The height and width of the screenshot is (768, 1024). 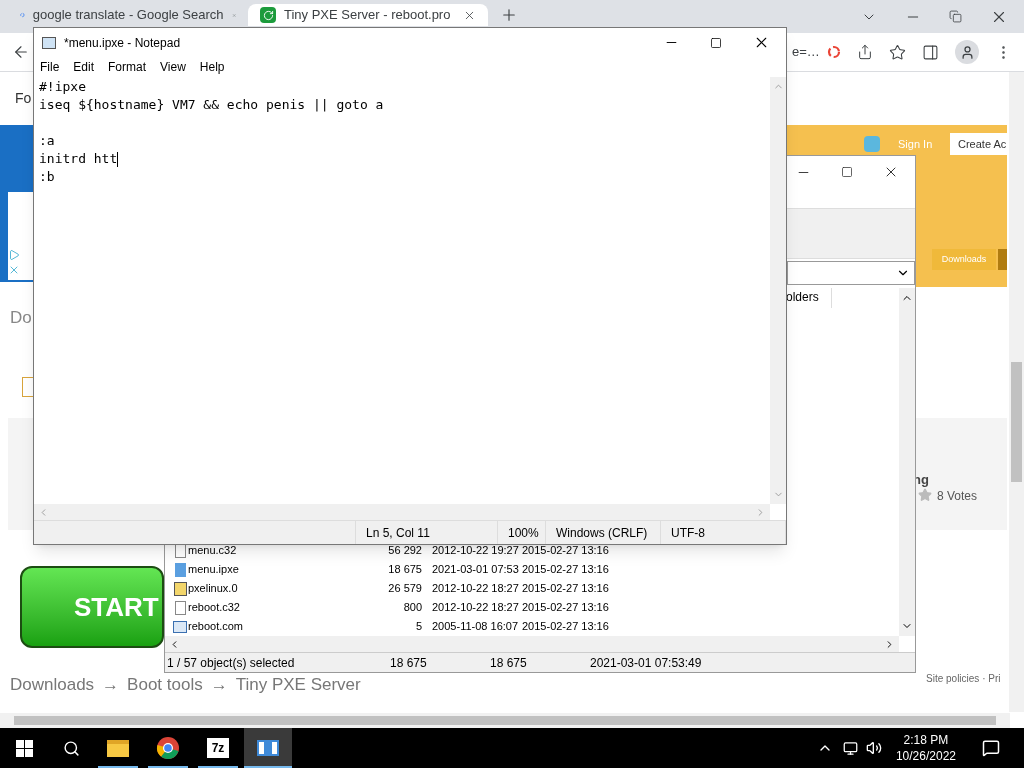 I want to click on browser-tab: Tiny PXE Server - reboot.pro, so click(x=368, y=15).